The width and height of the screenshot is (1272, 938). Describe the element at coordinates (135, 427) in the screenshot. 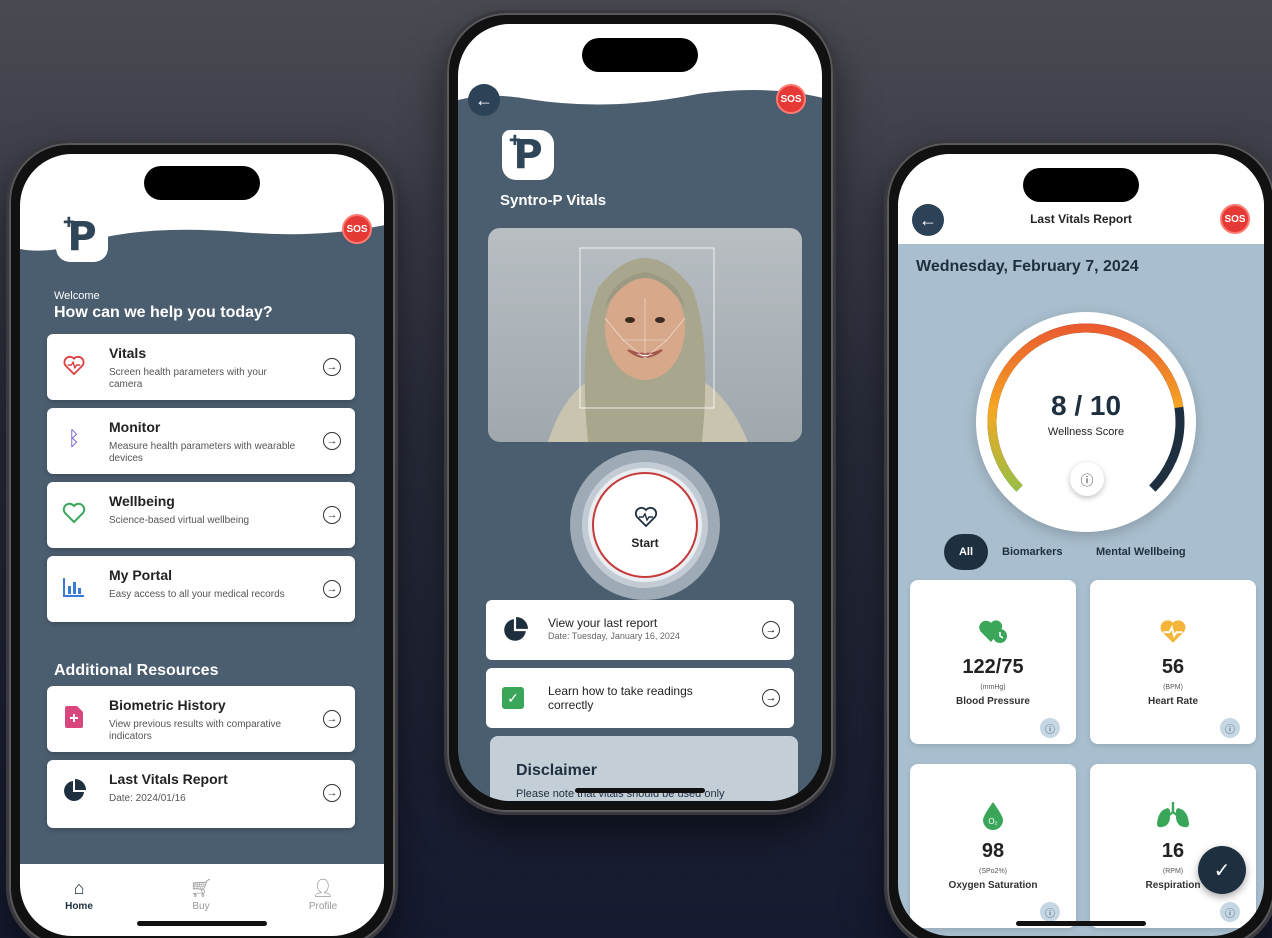

I see `card-title: Monitor` at that location.